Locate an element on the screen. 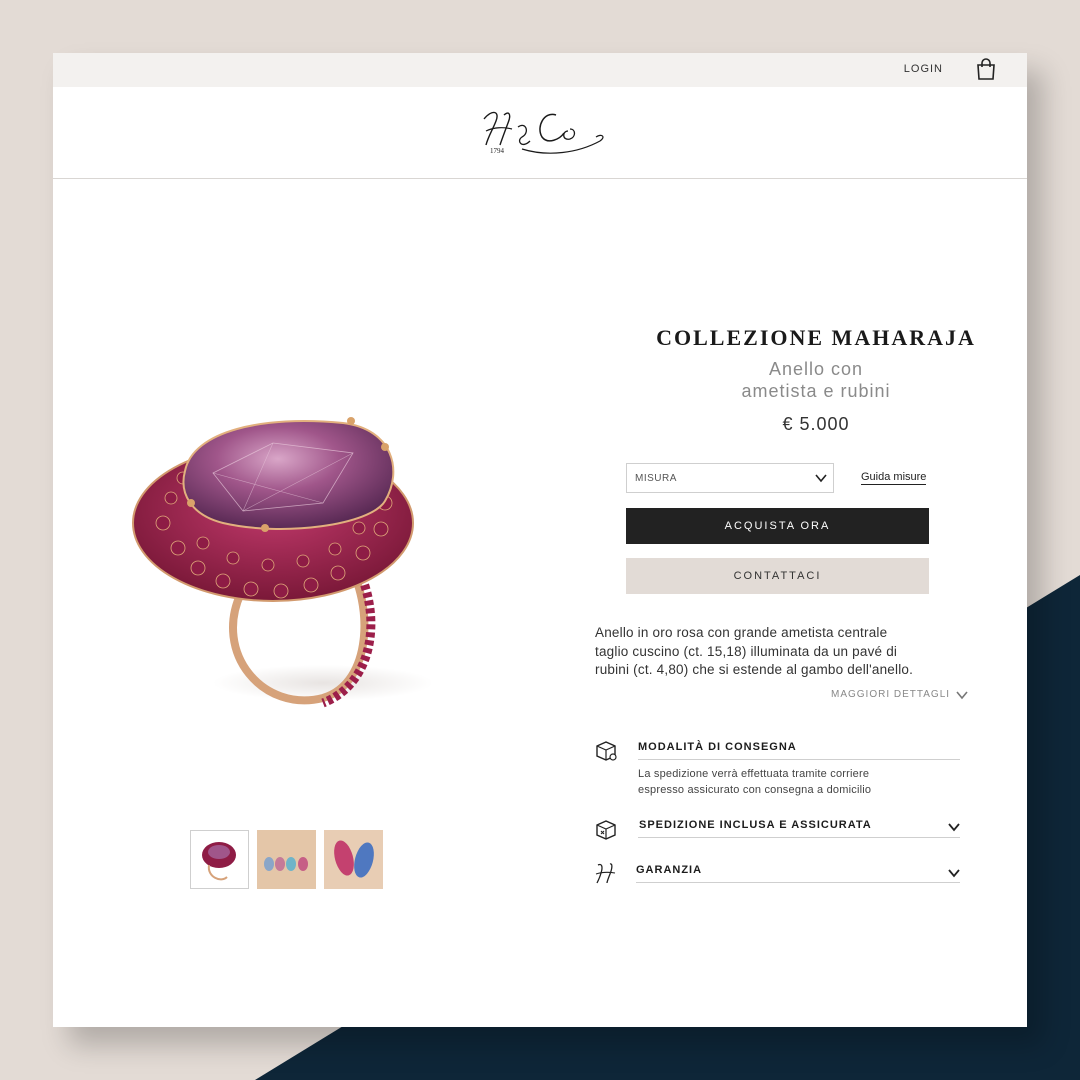  contact-button: CONTATTACI is located at coordinates (777, 576).